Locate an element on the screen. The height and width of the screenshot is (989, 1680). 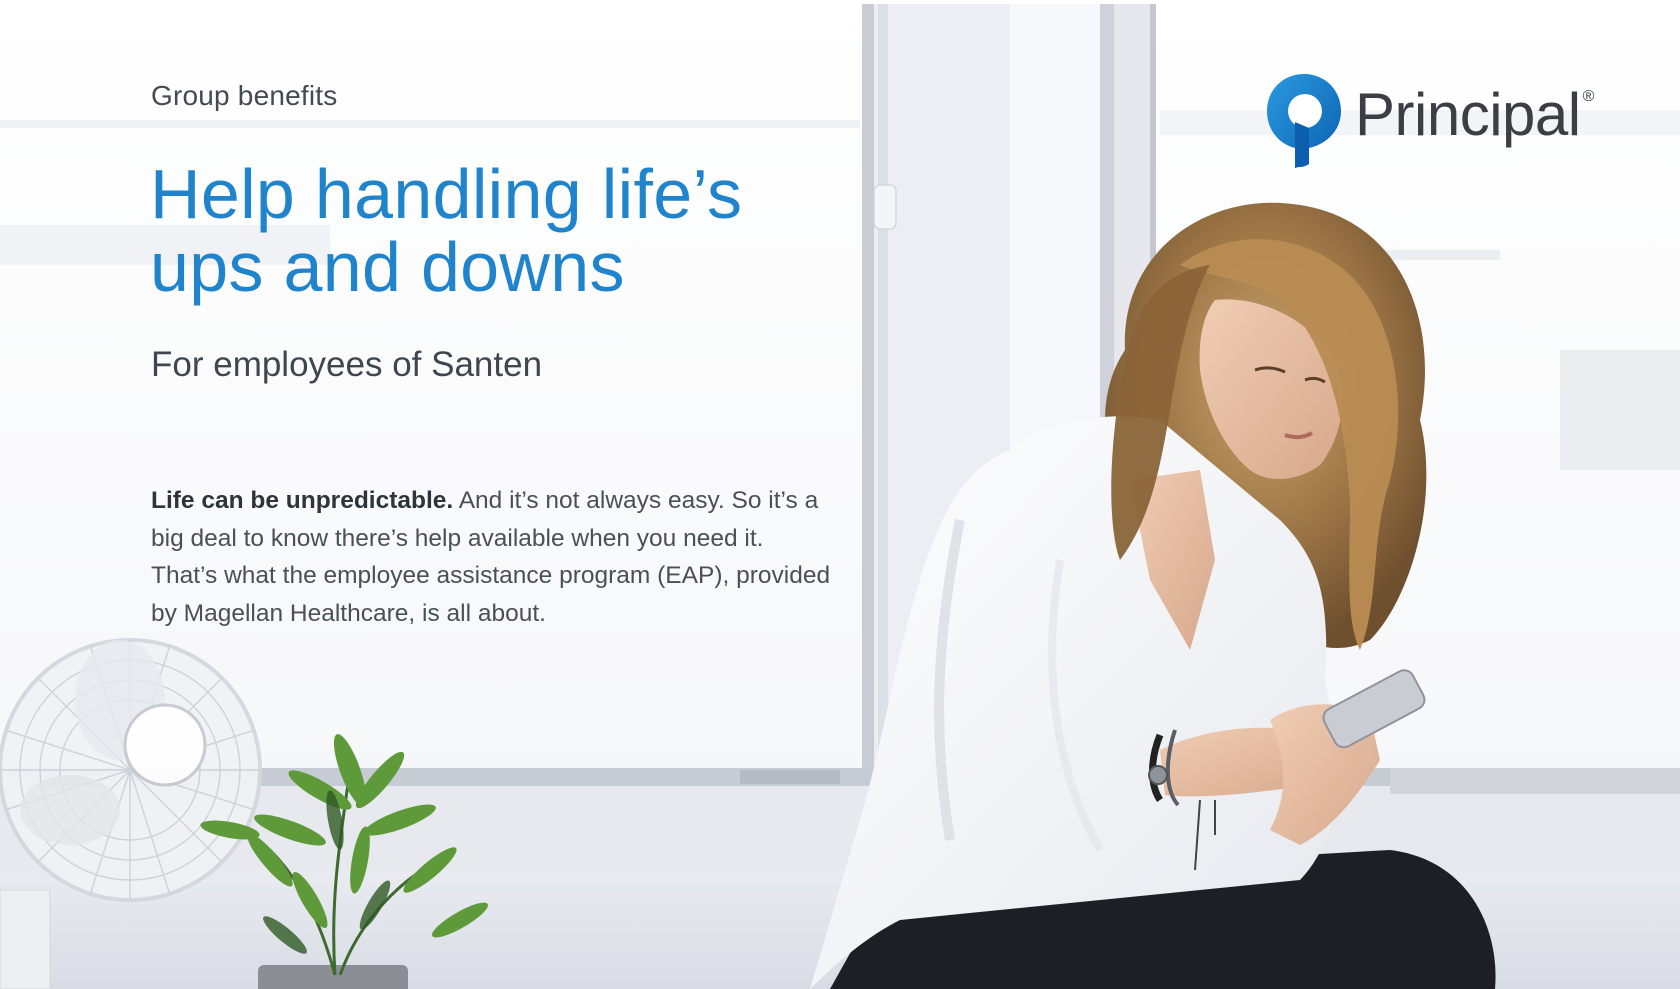
intro-lead: Life can be unpredictable. is located at coordinates (302, 500).